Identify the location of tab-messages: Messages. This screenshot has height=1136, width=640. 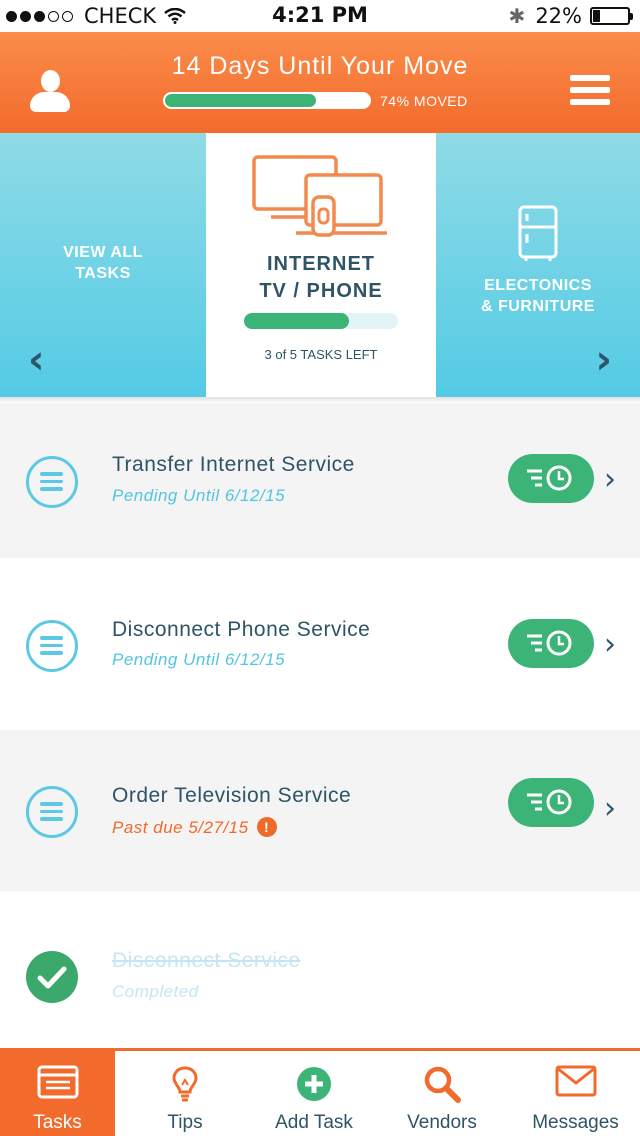
(575, 1093).